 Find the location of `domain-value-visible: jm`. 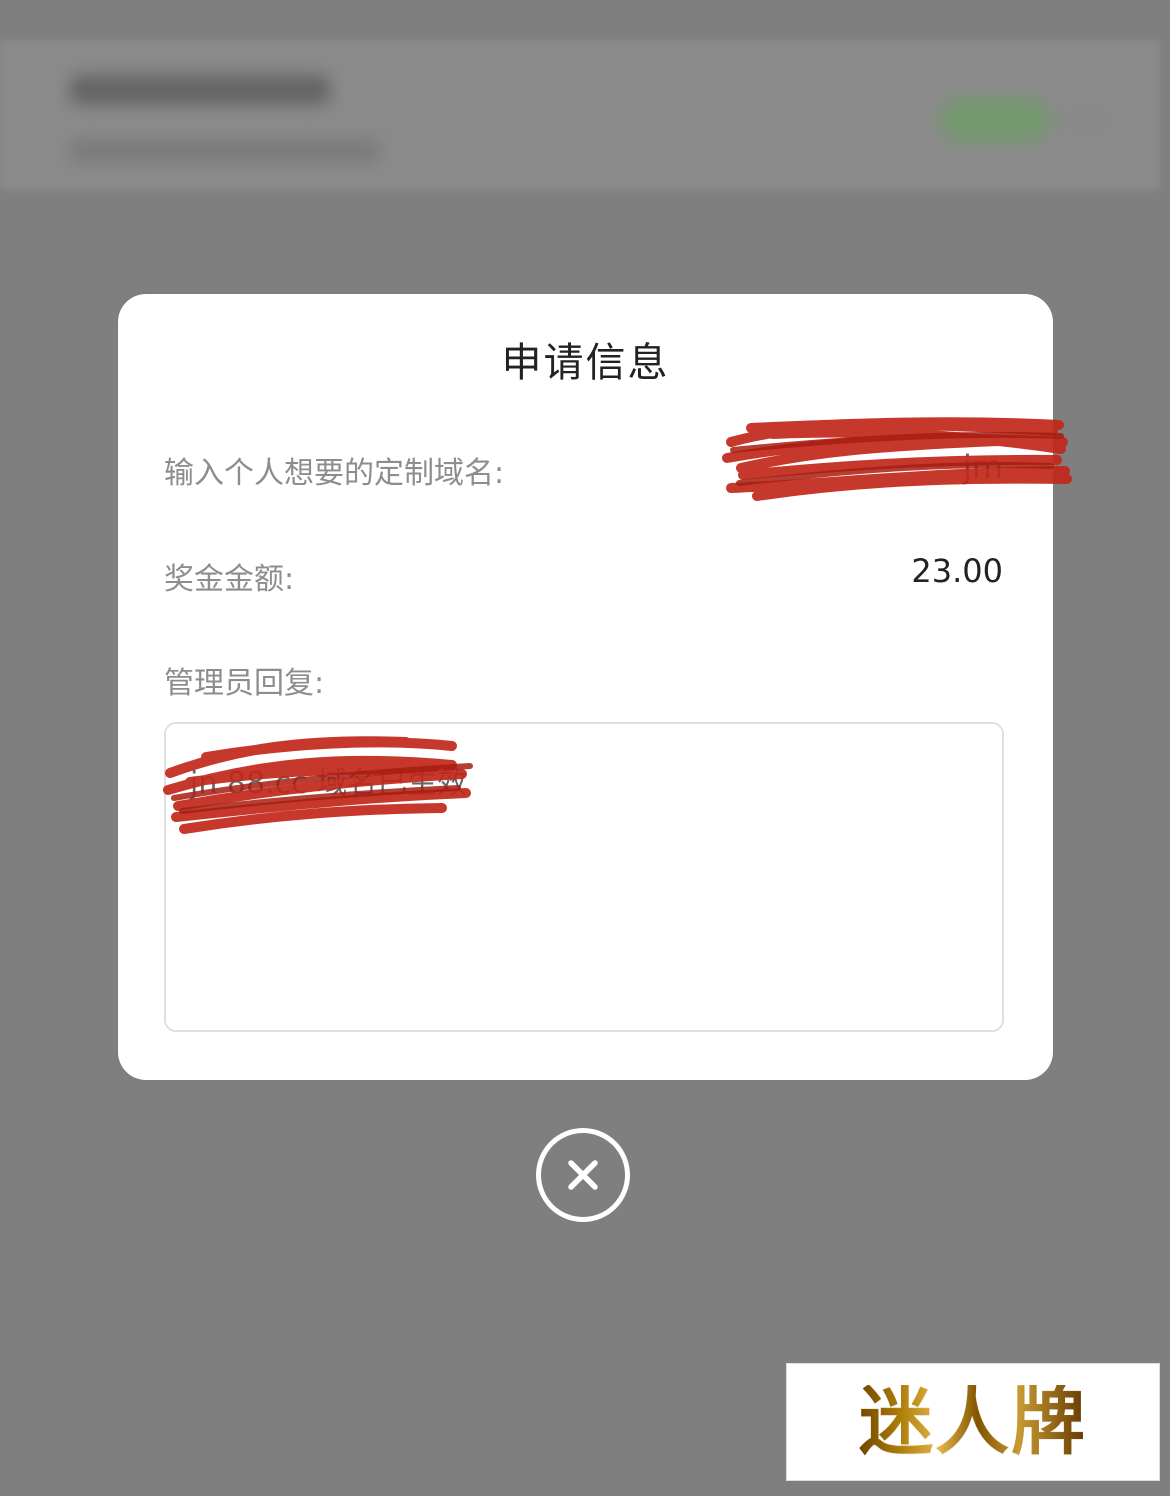

domain-value-visible: jm is located at coordinates (982, 467).